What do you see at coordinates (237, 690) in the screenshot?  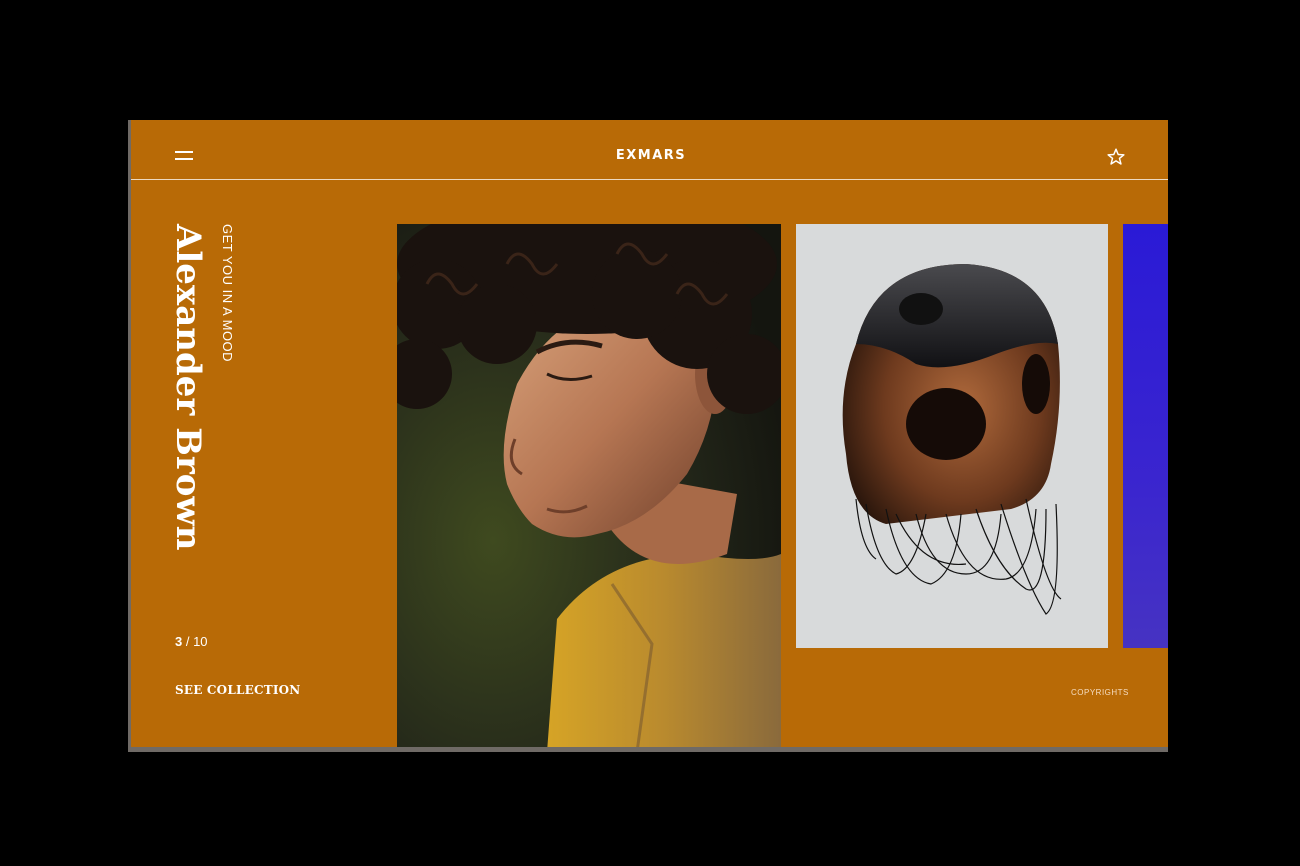 I see `see-collection-link: SEE COLLECTION` at bounding box center [237, 690].